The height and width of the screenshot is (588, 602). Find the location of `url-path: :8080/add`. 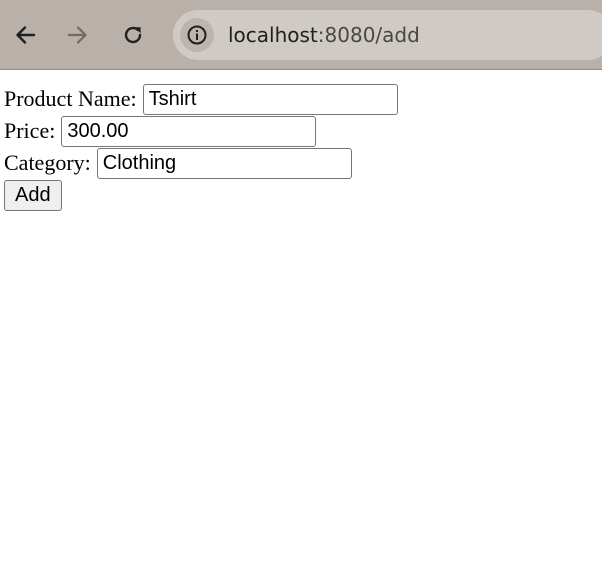

url-path: :8080/add is located at coordinates (368, 35).